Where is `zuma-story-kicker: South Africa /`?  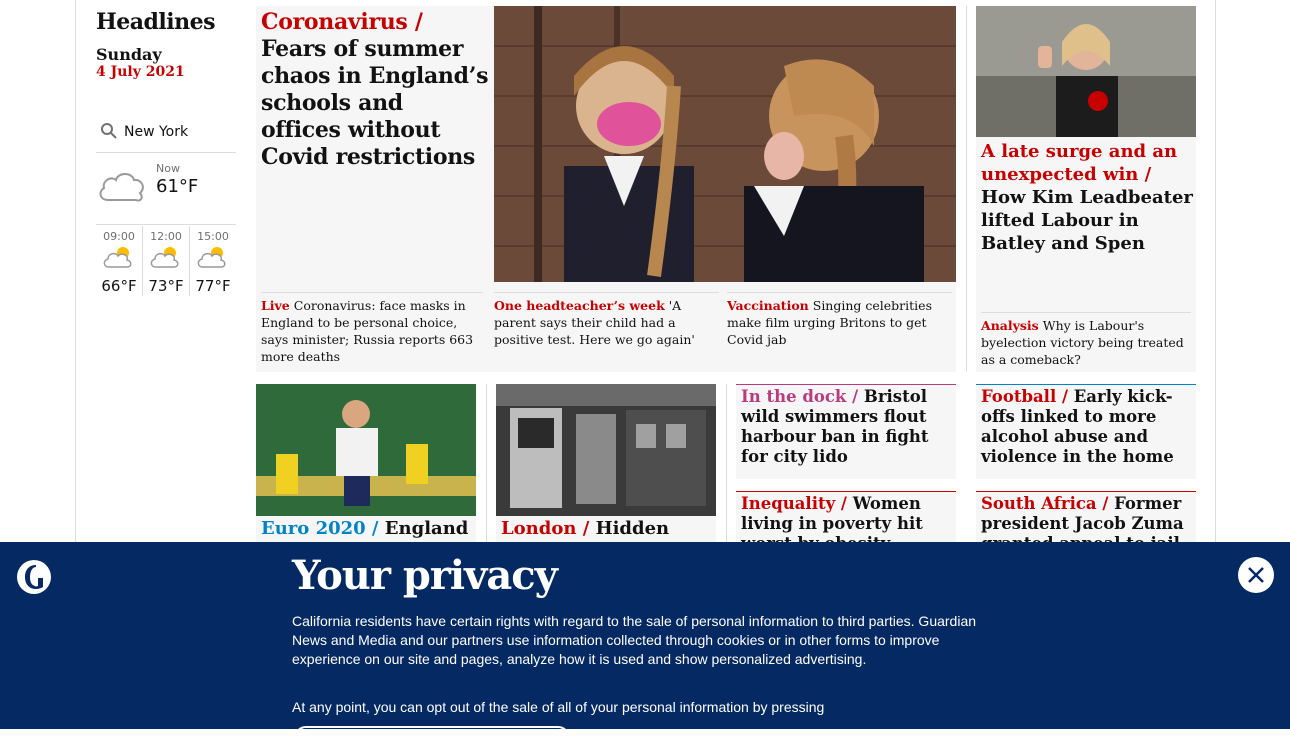
zuma-story-kicker: South Africa / is located at coordinates (1045, 503).